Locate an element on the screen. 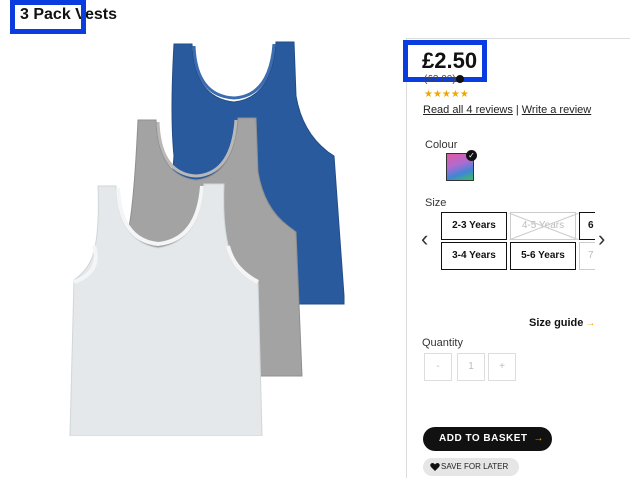 The height and width of the screenshot is (478, 630). write-review-link: Write a review is located at coordinates (556, 110).